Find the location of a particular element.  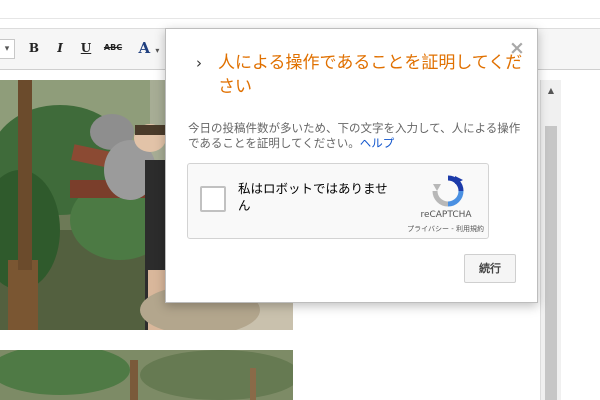

not-robot-checkbox is located at coordinates (213, 199).